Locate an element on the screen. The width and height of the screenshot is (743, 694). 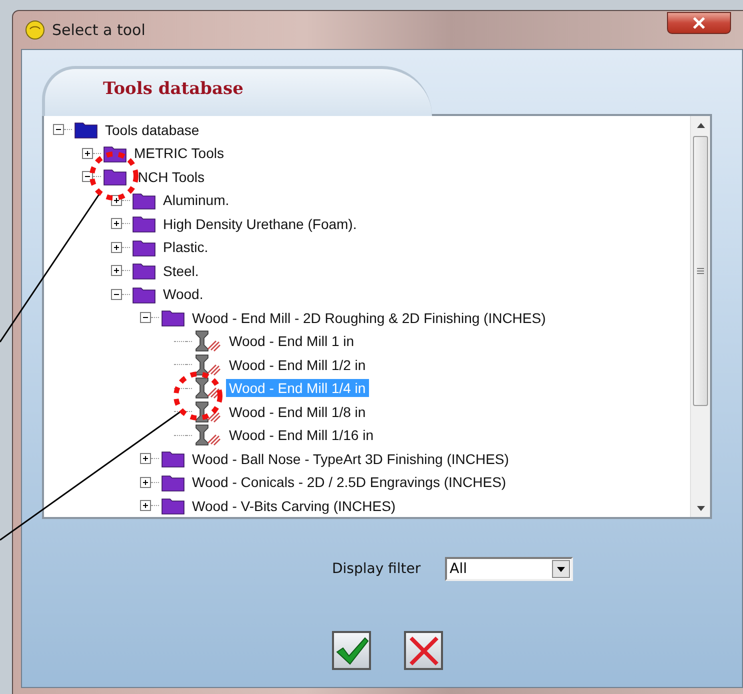
tree-item: Wood - V-Bits Carving (INCHES) is located at coordinates (294, 505).